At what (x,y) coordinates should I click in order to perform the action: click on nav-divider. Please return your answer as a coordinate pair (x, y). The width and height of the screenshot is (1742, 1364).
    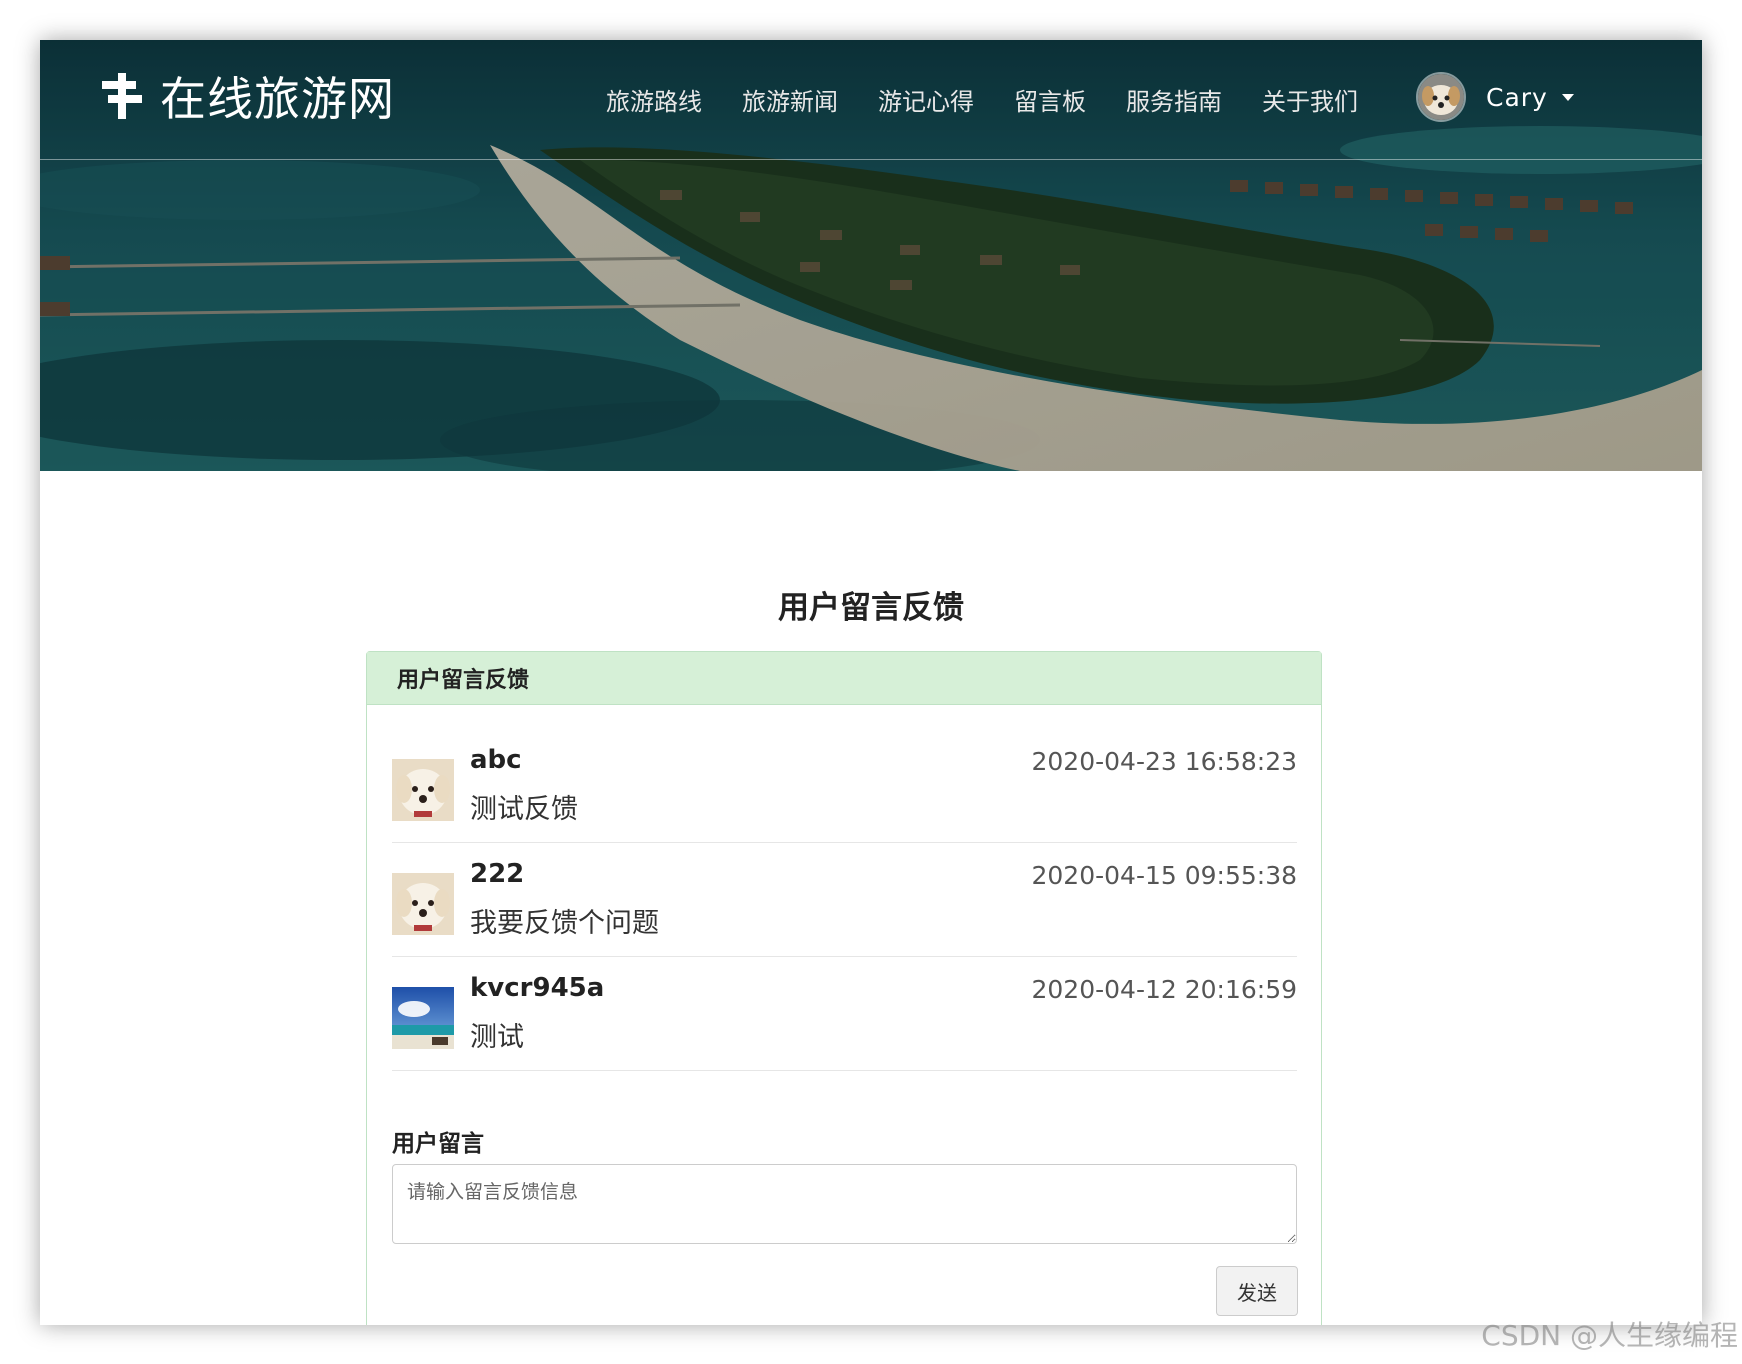
    Looking at the image, I should click on (871, 159).